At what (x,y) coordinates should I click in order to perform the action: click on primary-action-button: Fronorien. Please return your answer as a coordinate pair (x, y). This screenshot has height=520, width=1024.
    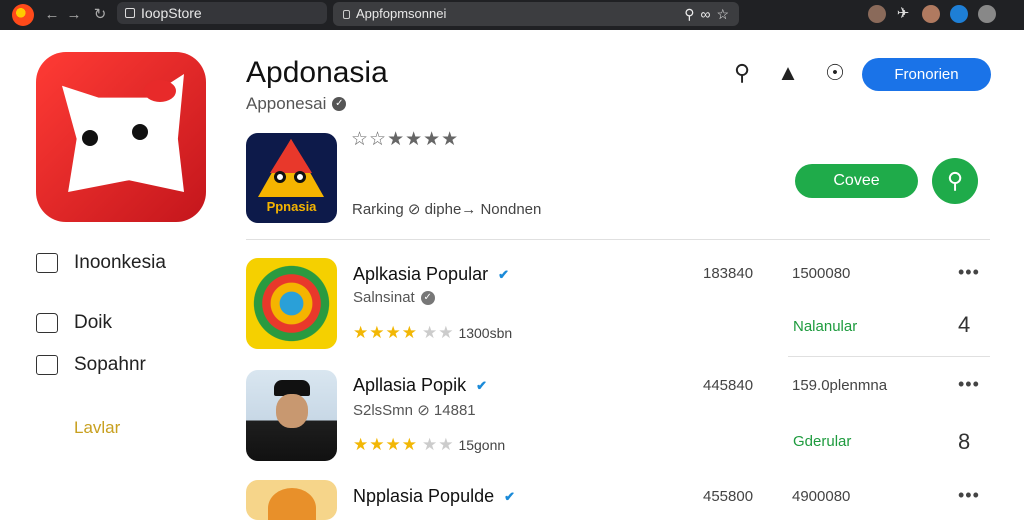
    Looking at the image, I should click on (926, 74).